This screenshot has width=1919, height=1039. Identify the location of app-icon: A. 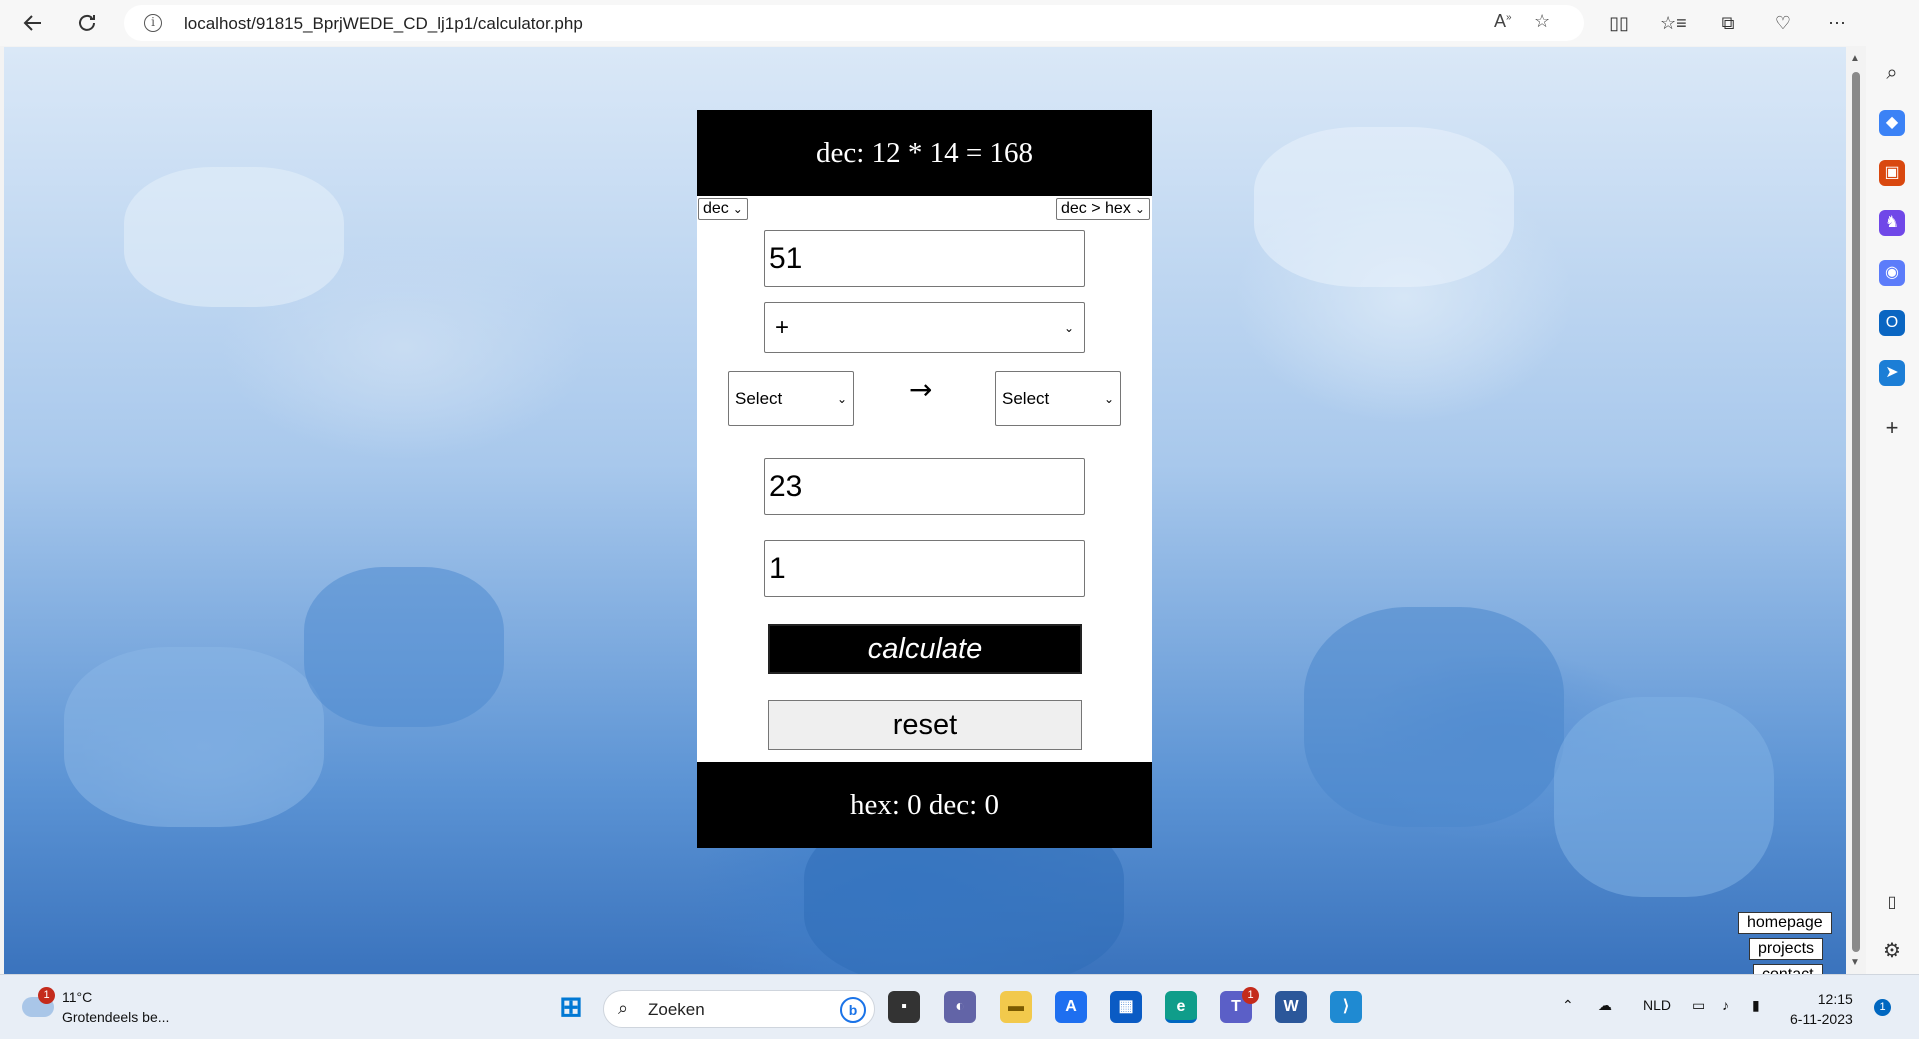
(1071, 1007).